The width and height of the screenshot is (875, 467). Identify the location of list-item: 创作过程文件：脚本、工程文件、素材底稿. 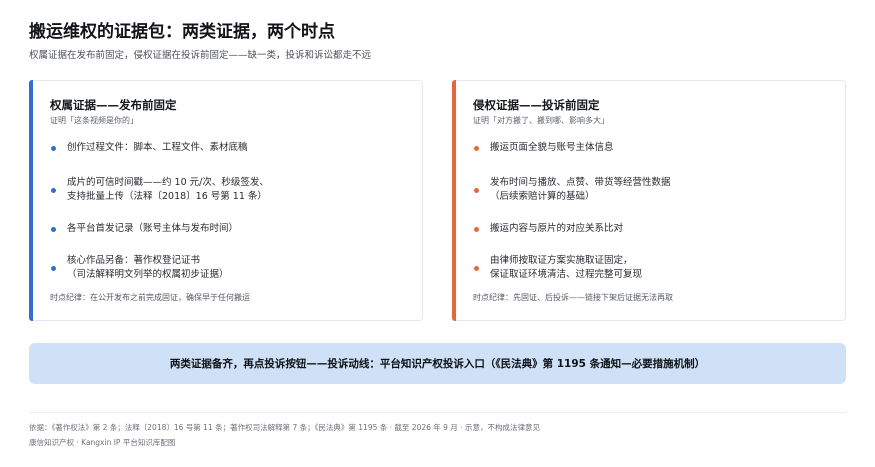
(226, 148).